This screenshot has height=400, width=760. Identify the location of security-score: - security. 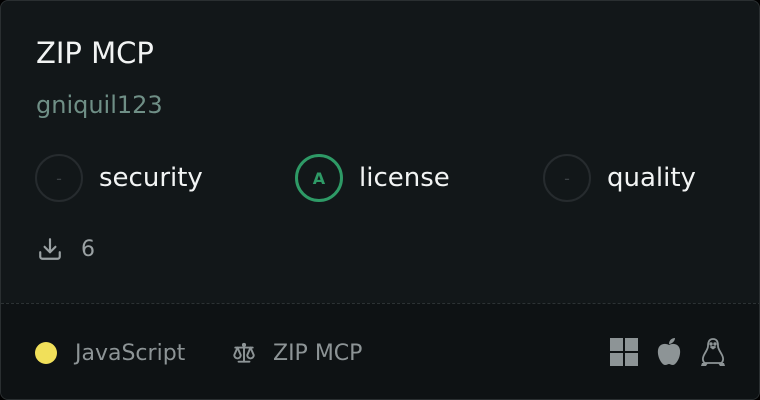
(119, 178).